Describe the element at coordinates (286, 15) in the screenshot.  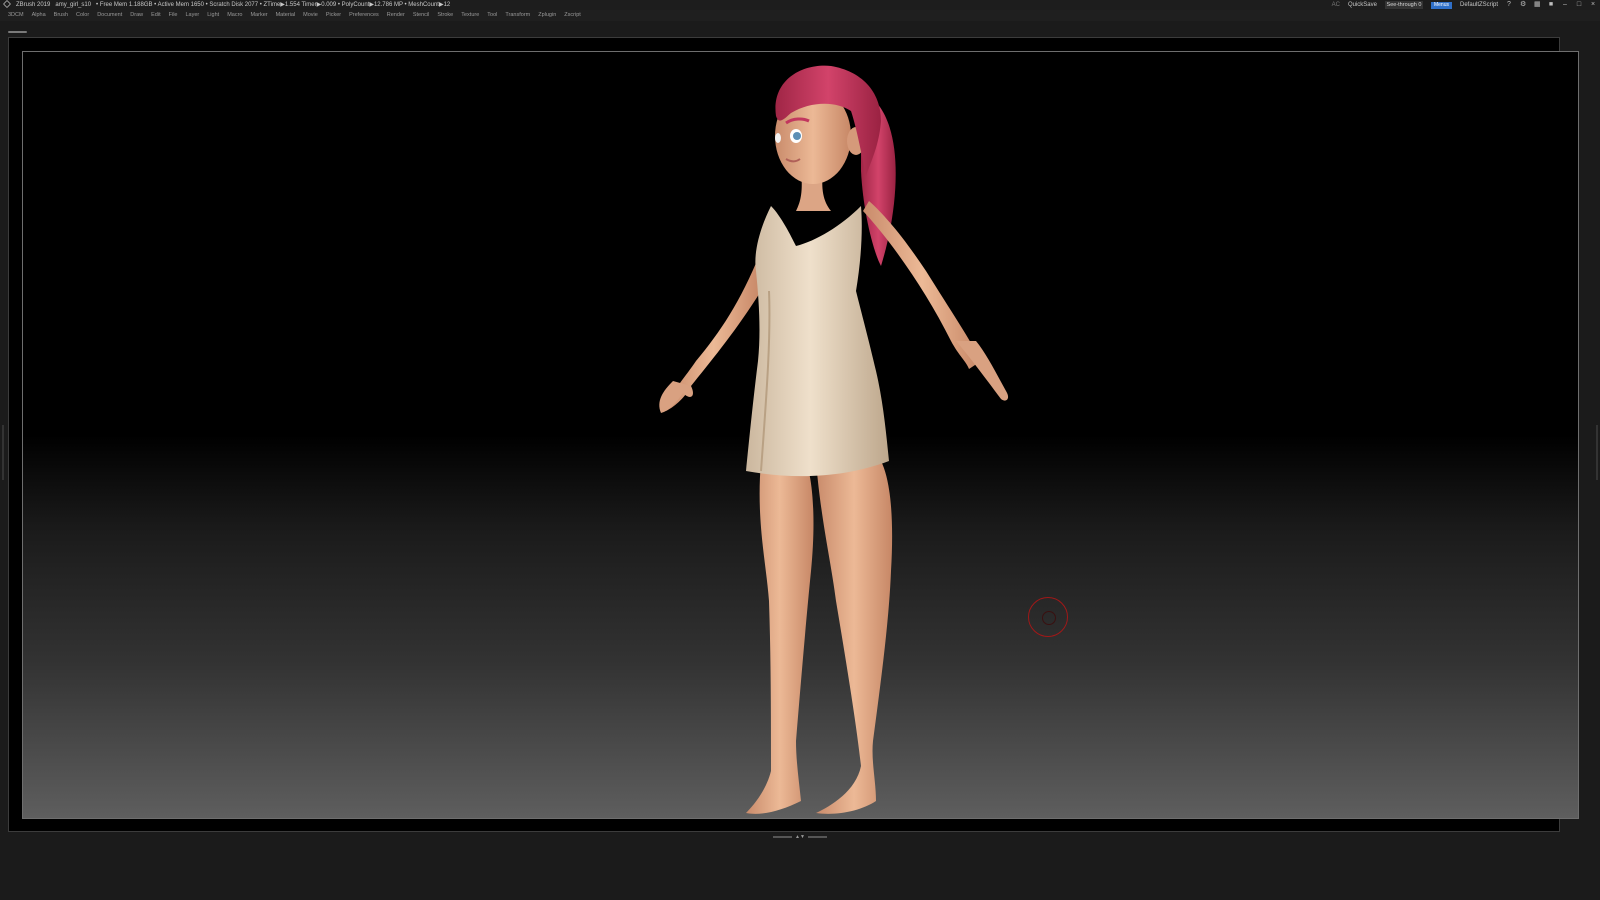
I see `menu-material: Material` at that location.